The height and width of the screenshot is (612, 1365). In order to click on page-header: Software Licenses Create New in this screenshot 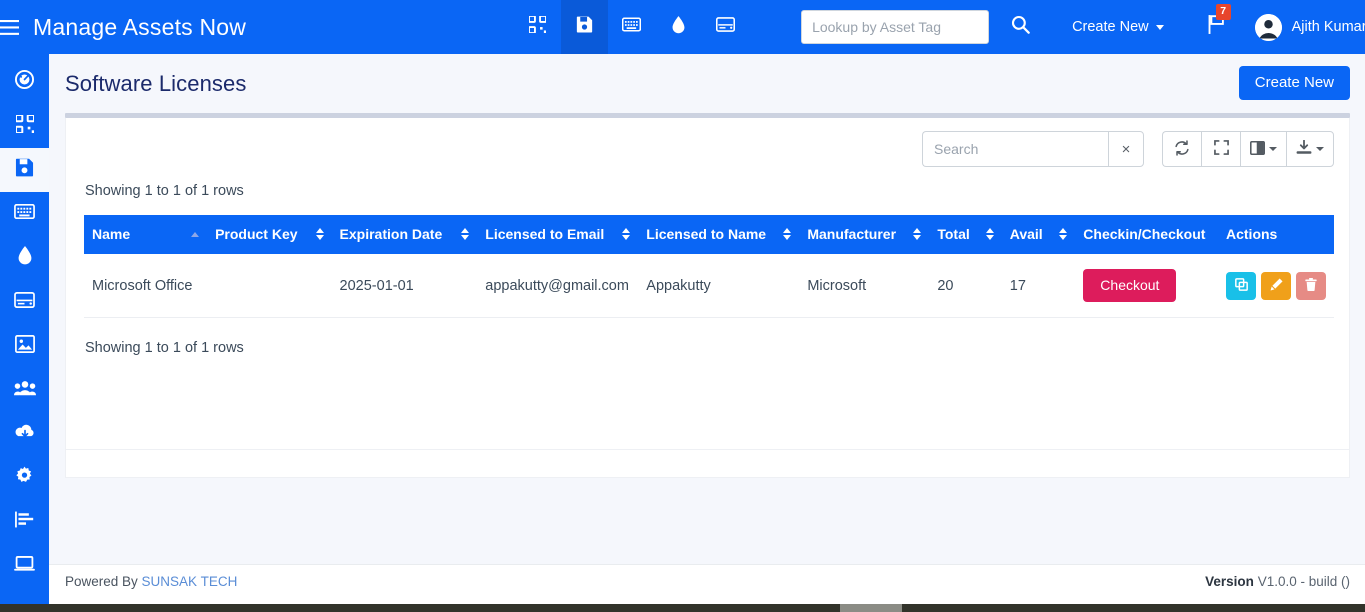, I will do `click(707, 83)`.